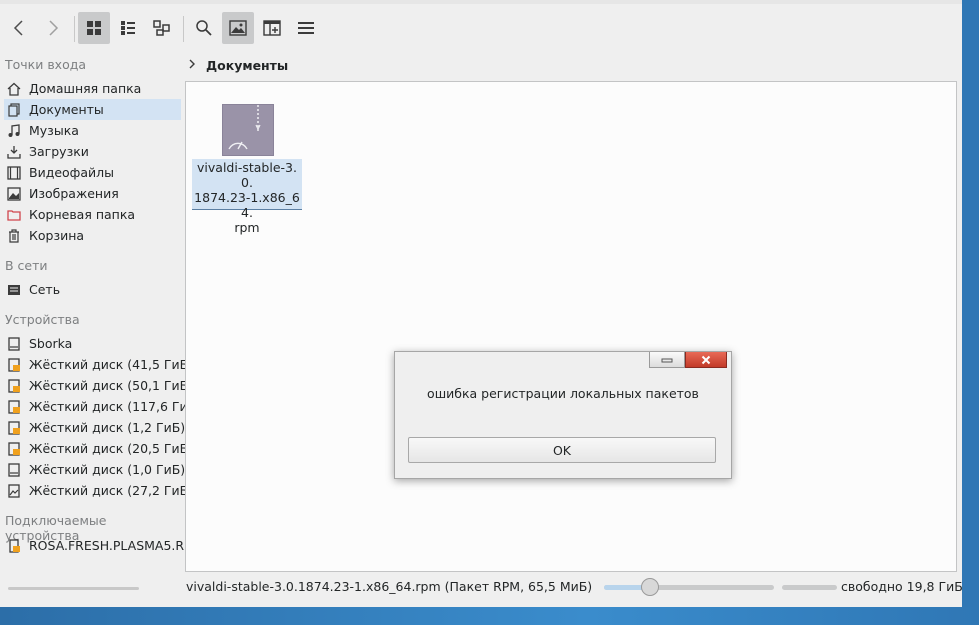 This screenshot has width=979, height=625. I want to click on sidebar-item-label: Жёсткий диск (50,1 ГиБ), so click(111, 385).